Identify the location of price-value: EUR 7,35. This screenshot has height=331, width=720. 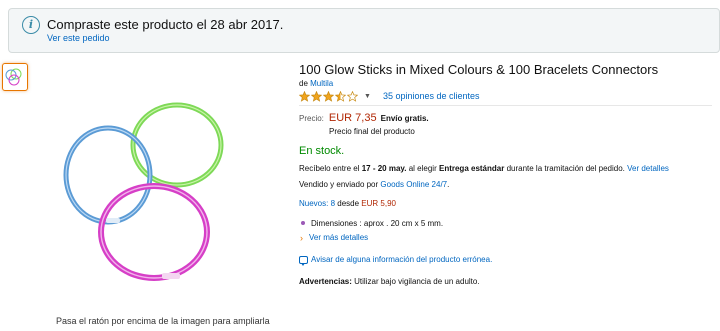
(352, 118).